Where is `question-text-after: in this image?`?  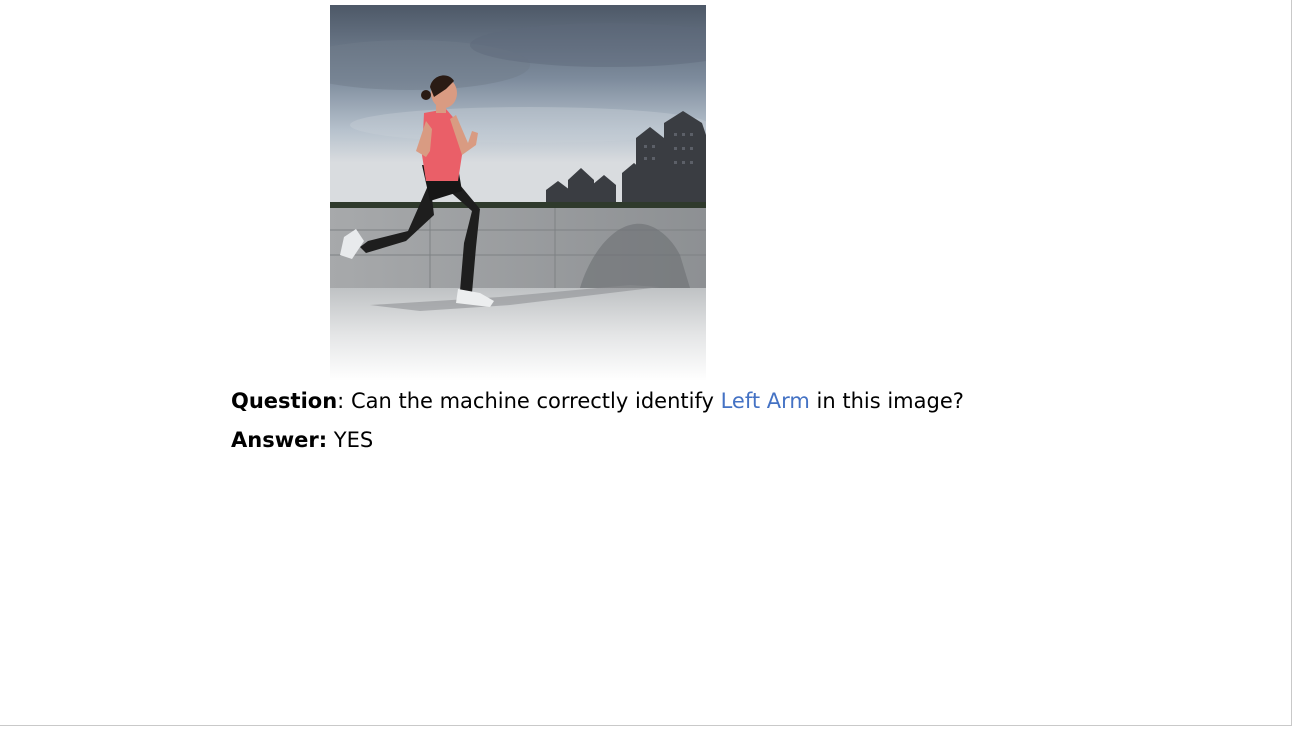
question-text-after: in this image? is located at coordinates (886, 401).